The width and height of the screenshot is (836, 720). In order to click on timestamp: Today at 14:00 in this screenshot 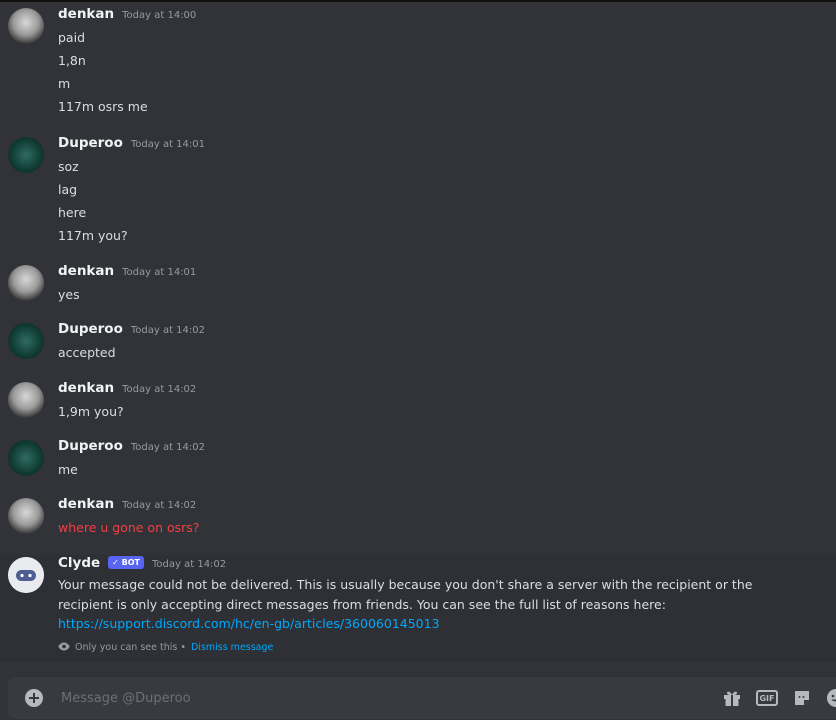, I will do `click(159, 15)`.